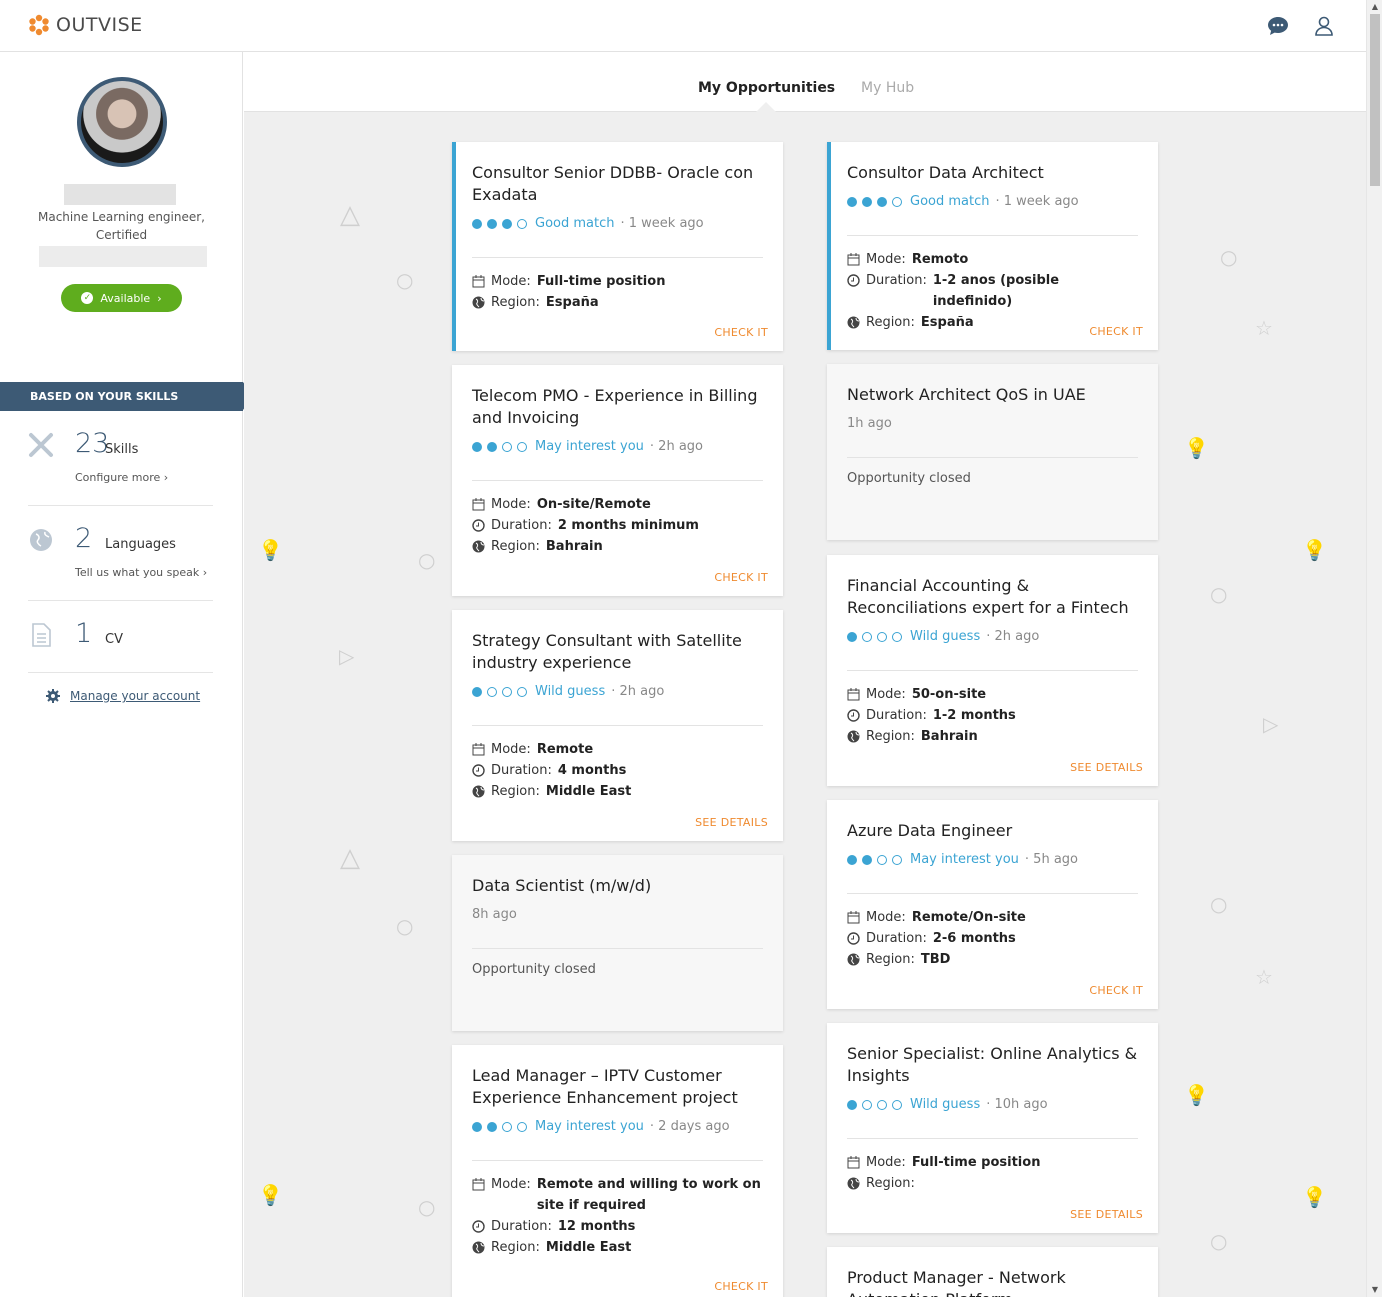 The width and height of the screenshot is (1382, 1297). I want to click on avatar, so click(122, 122).